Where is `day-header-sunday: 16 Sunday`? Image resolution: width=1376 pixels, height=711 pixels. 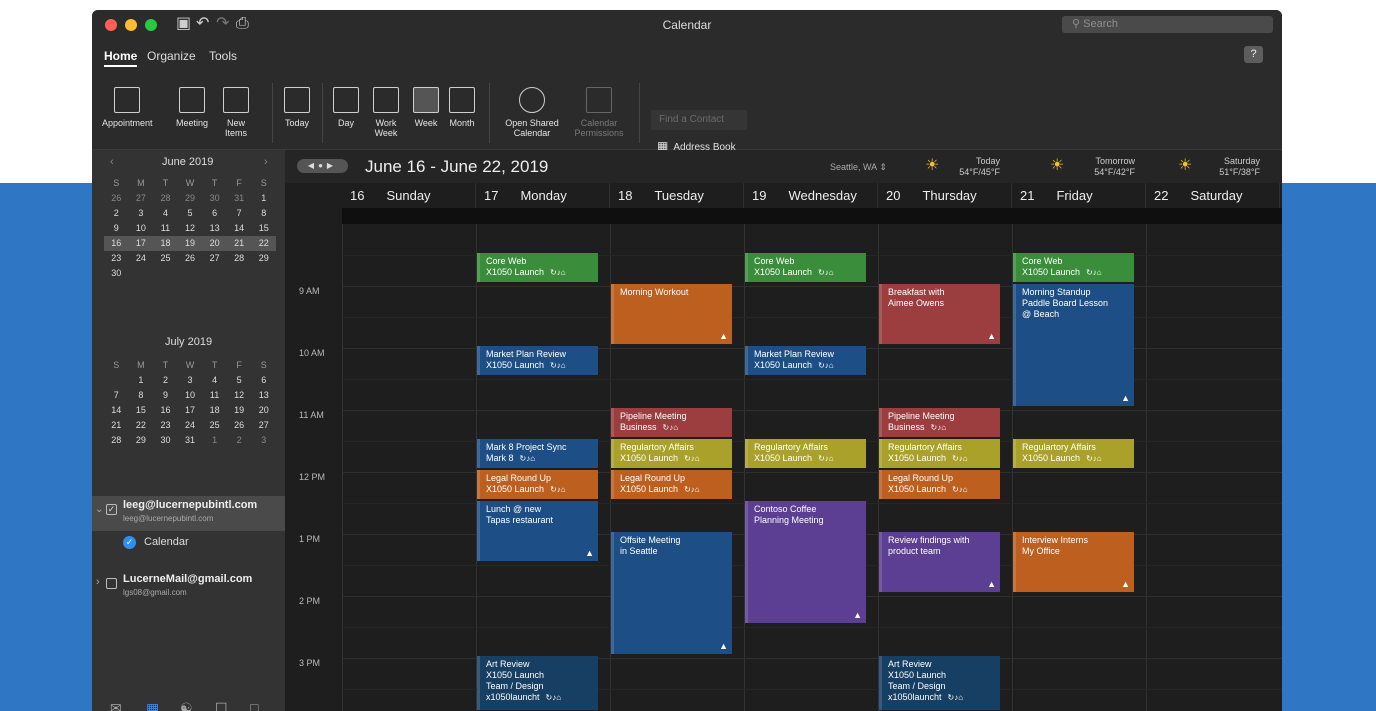
day-header-sunday: 16 Sunday is located at coordinates (409, 195).